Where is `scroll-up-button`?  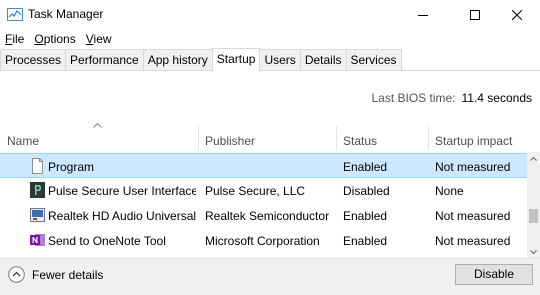 scroll-up-button is located at coordinates (533, 158).